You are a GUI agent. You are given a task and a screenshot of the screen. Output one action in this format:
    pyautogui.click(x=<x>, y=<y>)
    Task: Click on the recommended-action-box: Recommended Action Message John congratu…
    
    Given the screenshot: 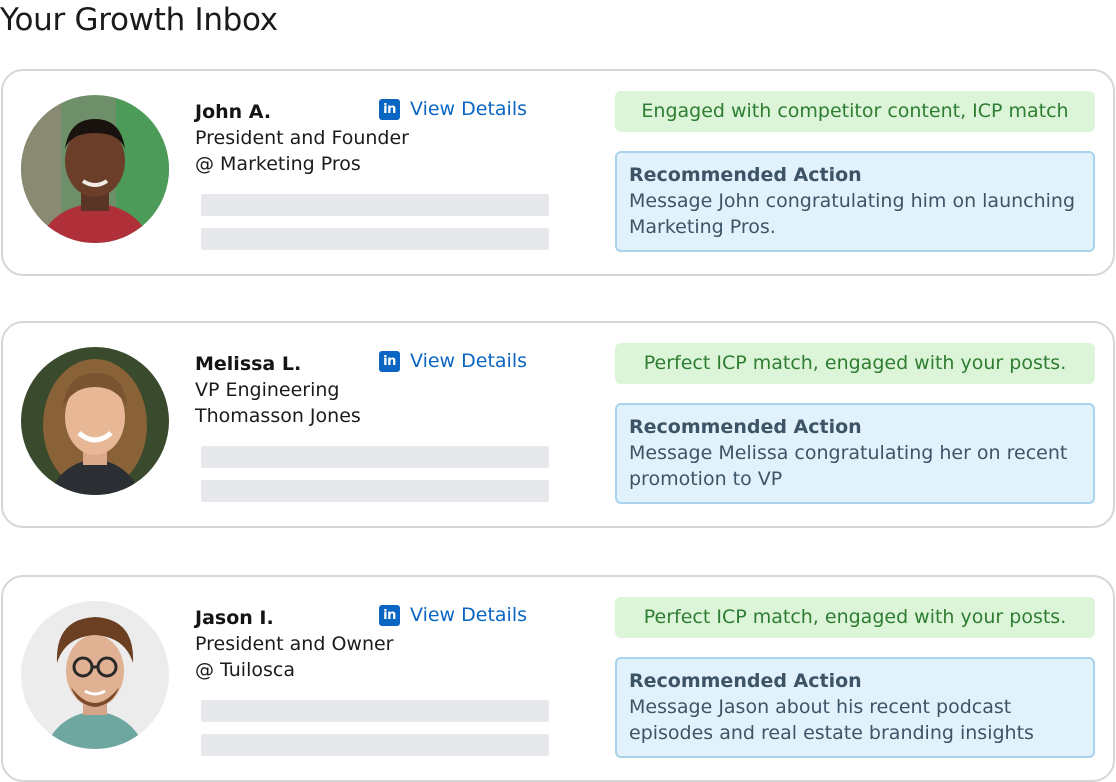 What is the action you would take?
    pyautogui.click(x=855, y=201)
    